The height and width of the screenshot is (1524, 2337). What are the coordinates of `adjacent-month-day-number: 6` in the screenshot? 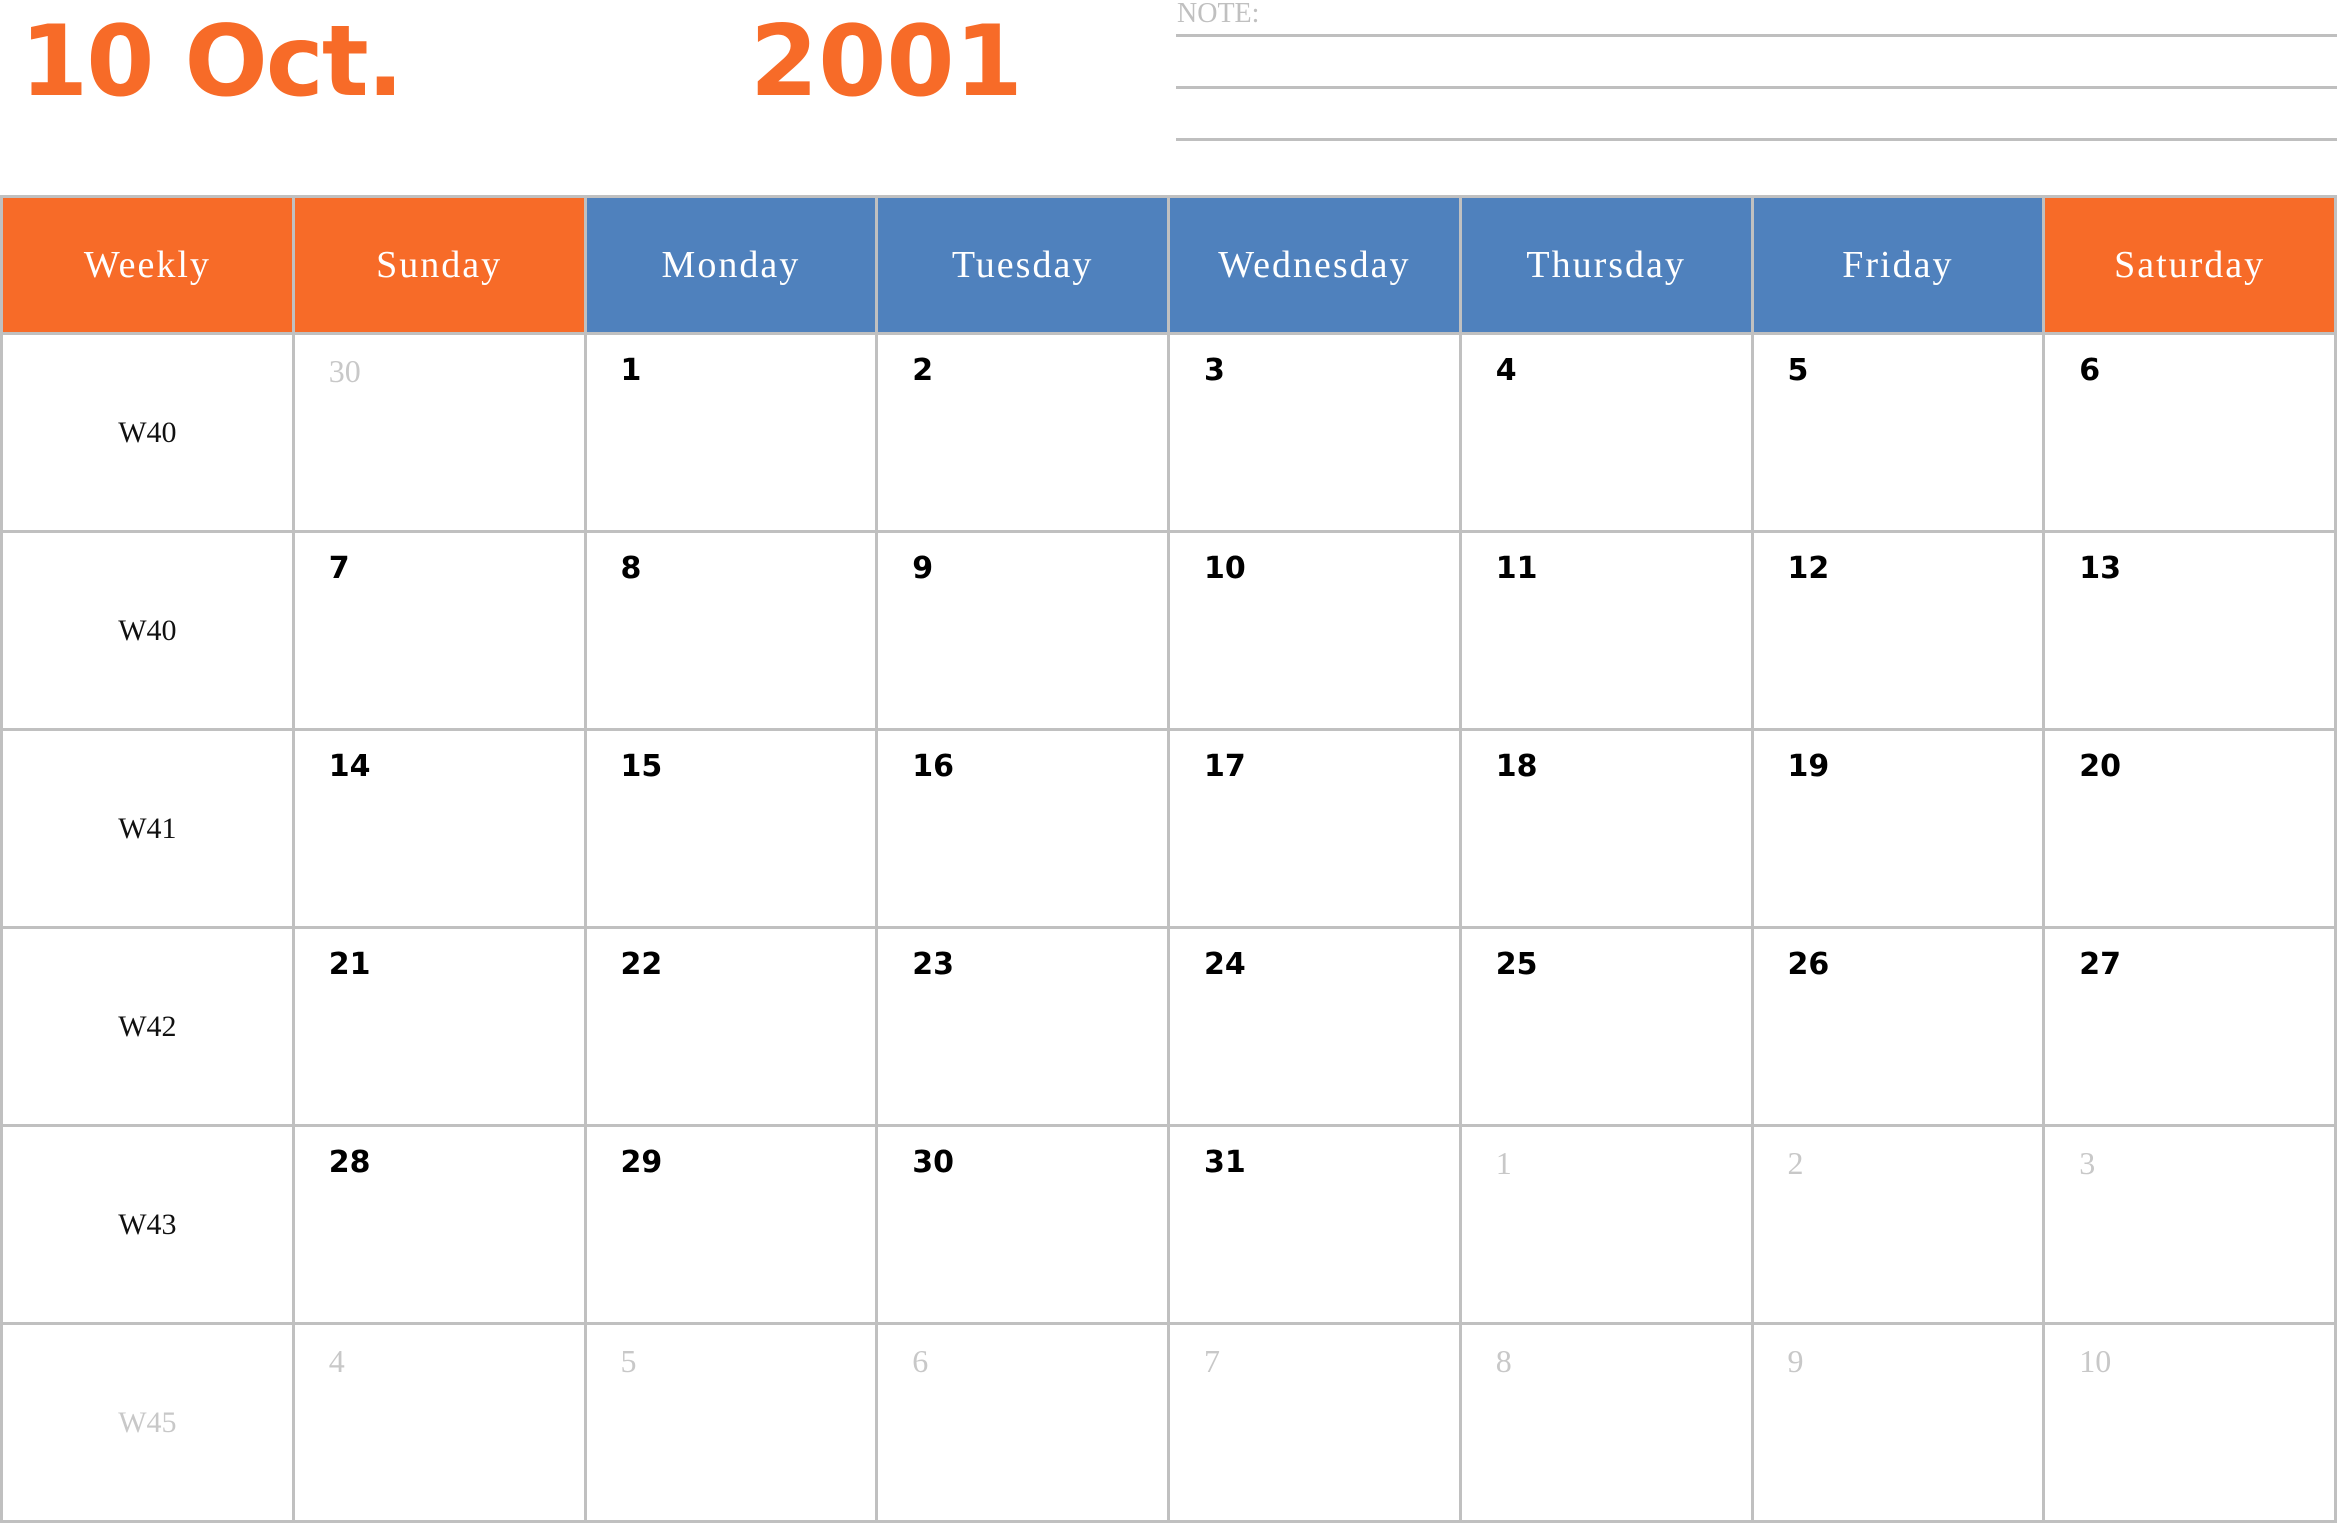 It's located at (920, 1361).